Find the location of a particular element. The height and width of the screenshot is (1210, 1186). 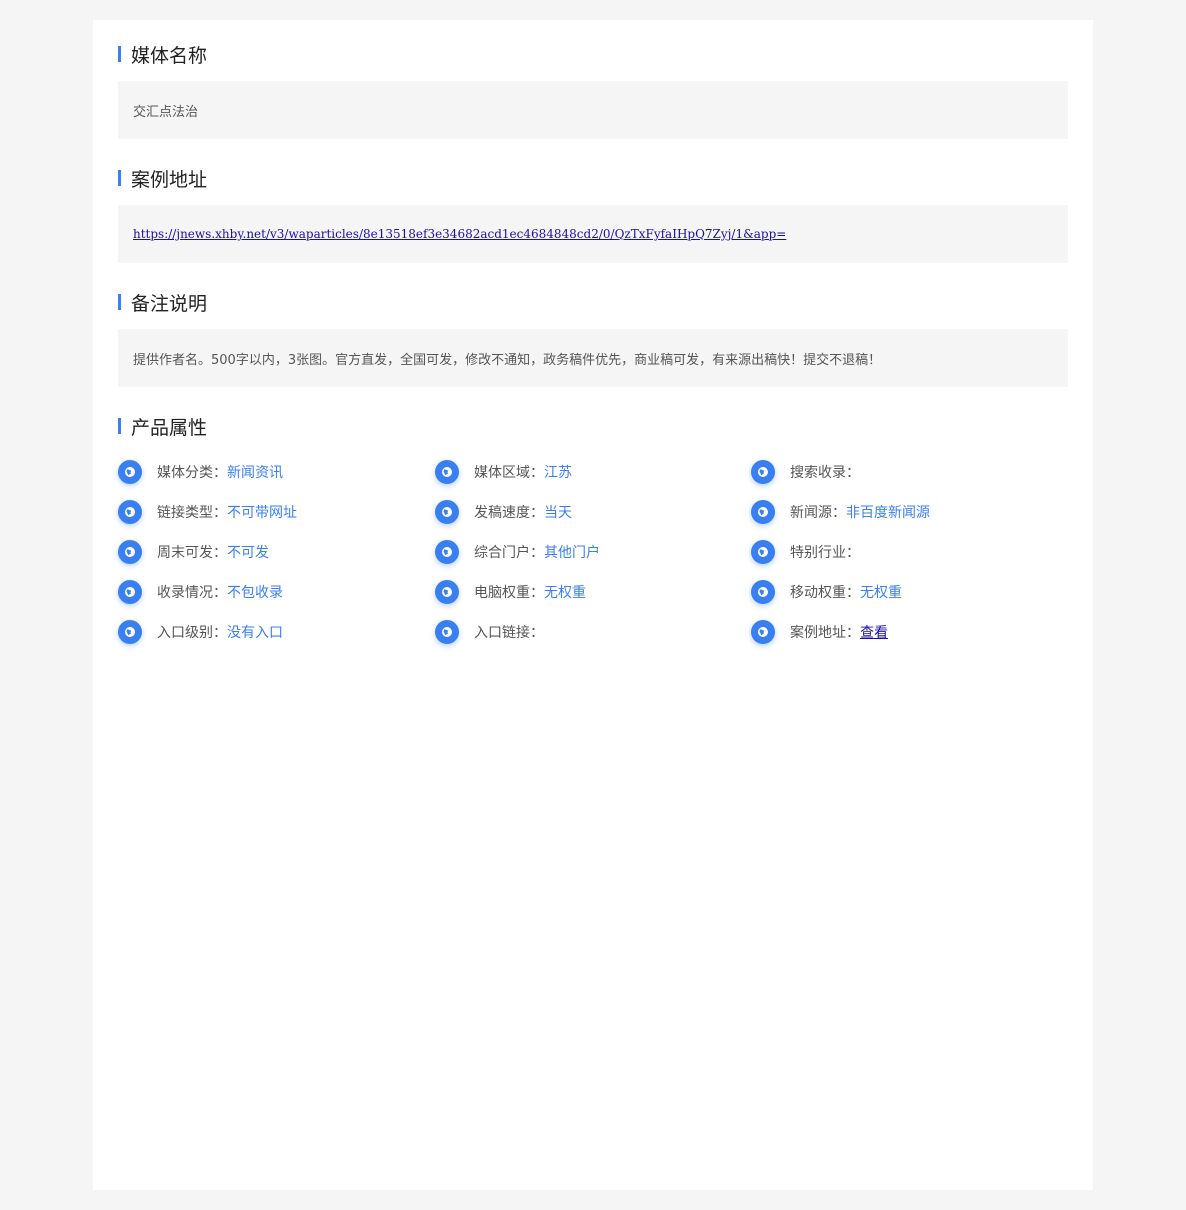

section-title-remarks: 备注说明 is located at coordinates (162, 302).